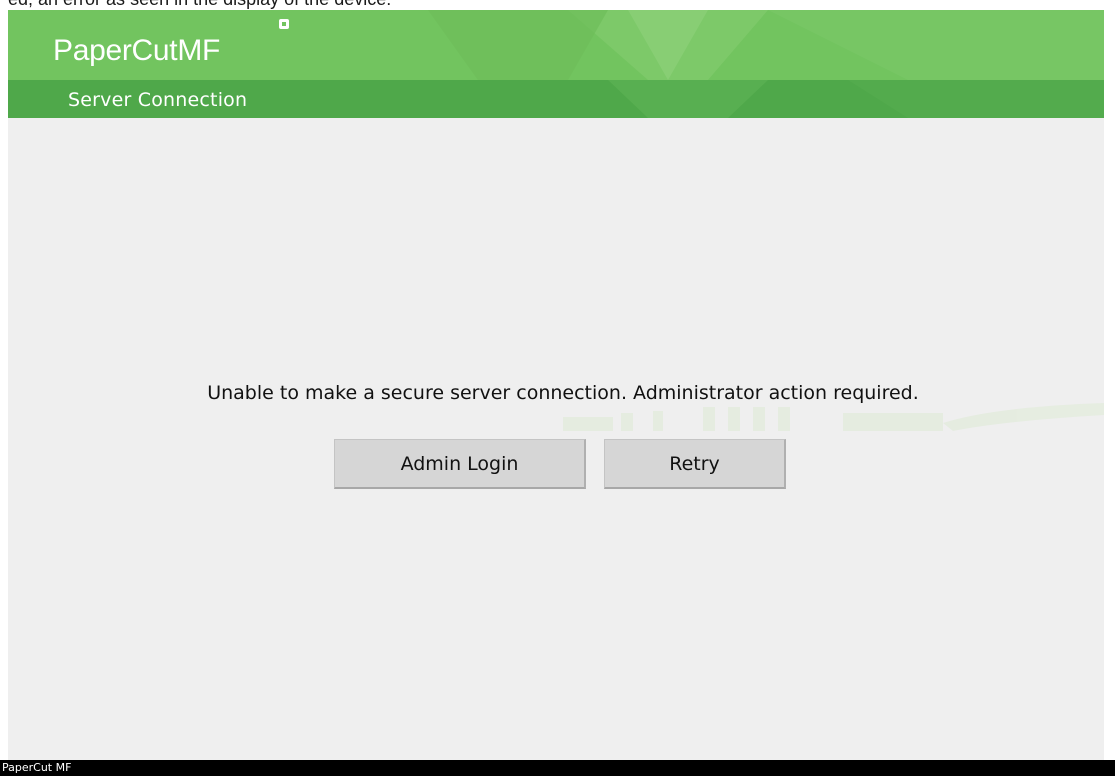 The height and width of the screenshot is (776, 1115). I want to click on header: PaperCutMF Server Connection, so click(556, 64).